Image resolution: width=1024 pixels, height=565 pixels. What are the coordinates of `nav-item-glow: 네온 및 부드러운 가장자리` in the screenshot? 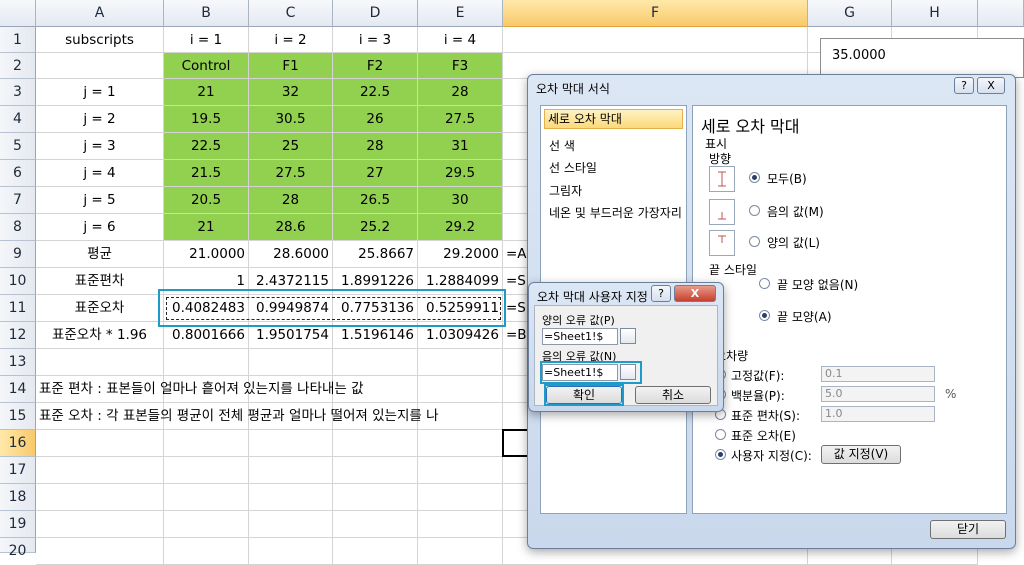 It's located at (615, 212).